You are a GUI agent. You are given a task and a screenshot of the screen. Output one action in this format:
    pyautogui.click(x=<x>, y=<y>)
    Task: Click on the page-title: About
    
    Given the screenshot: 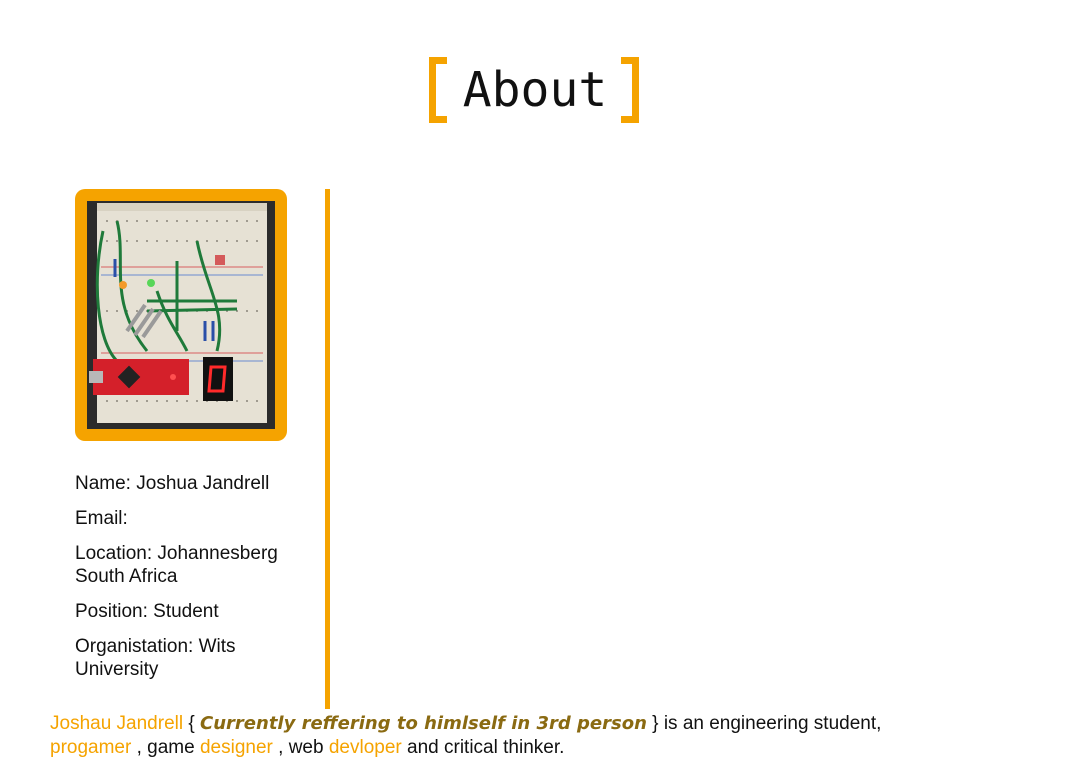 What is the action you would take?
    pyautogui.click(x=535, y=90)
    